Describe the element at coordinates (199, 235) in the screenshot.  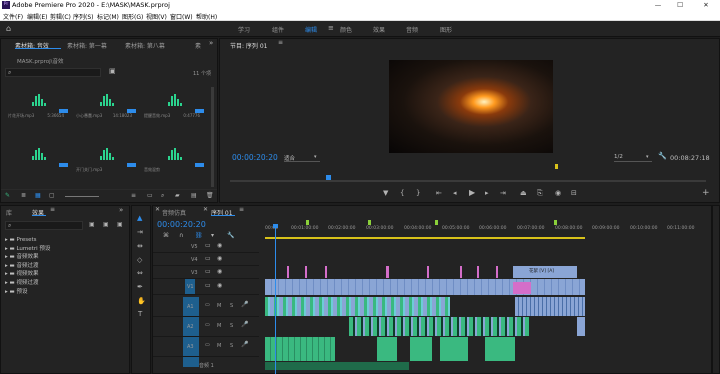
I see `linked-selection-icon: ⛓` at that location.